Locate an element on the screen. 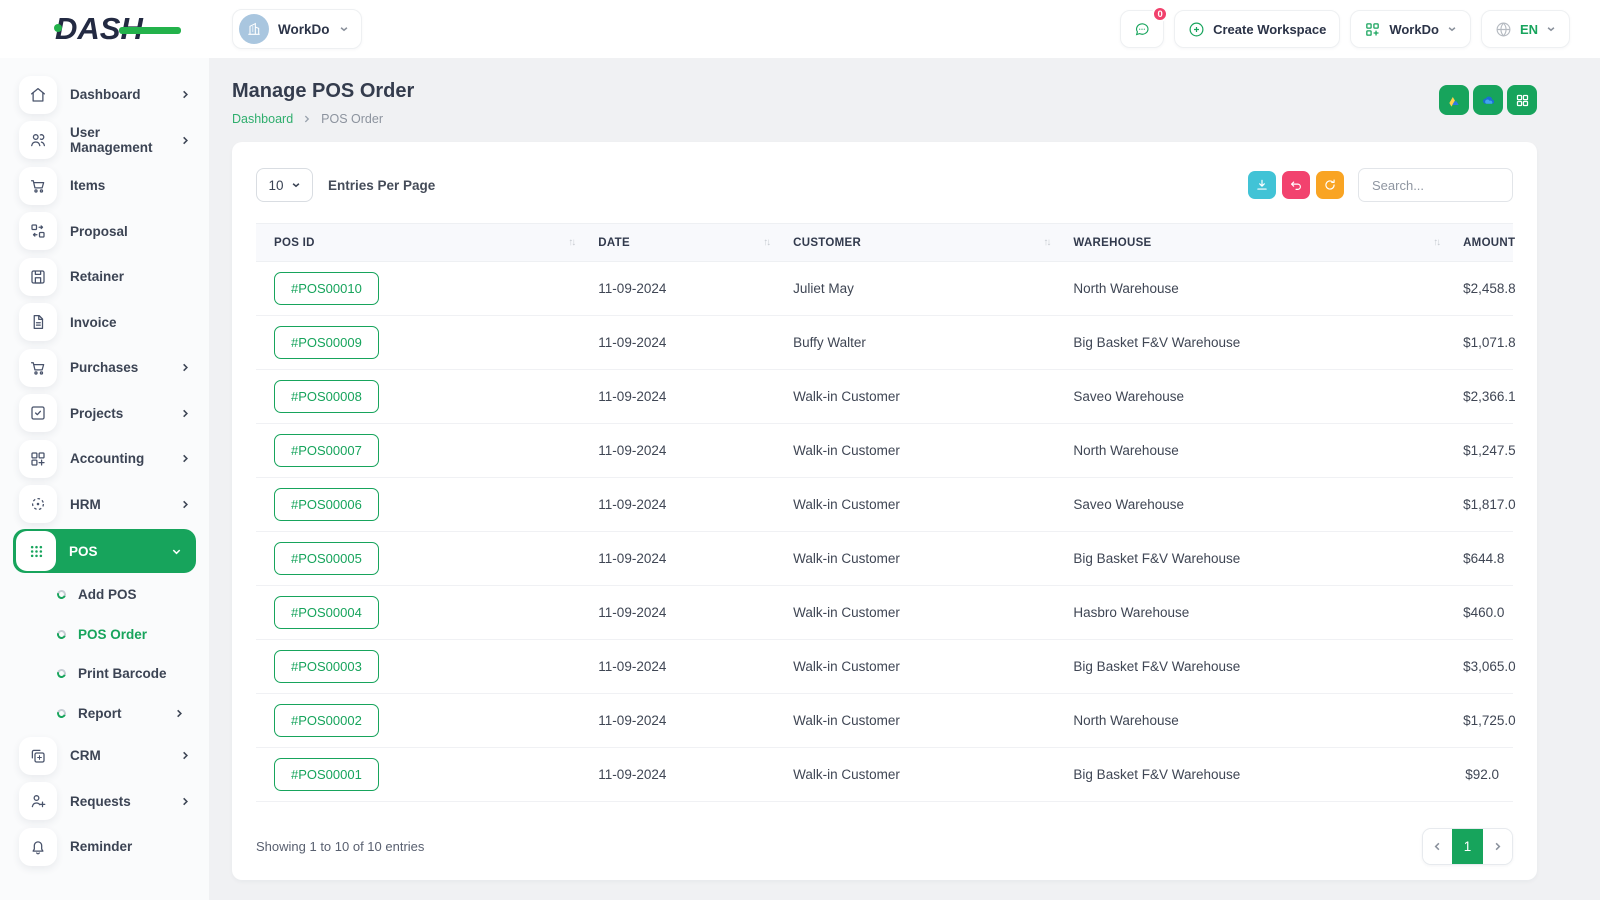 The height and width of the screenshot is (900, 1600). table-controls: 10 Entries Per Page is located at coordinates (884, 185).